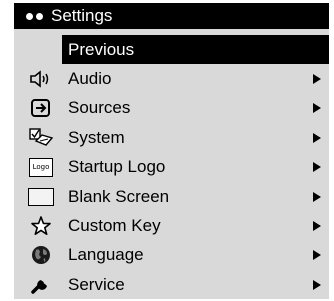  What do you see at coordinates (34, 16) in the screenshot?
I see `menu-dots-icon` at bounding box center [34, 16].